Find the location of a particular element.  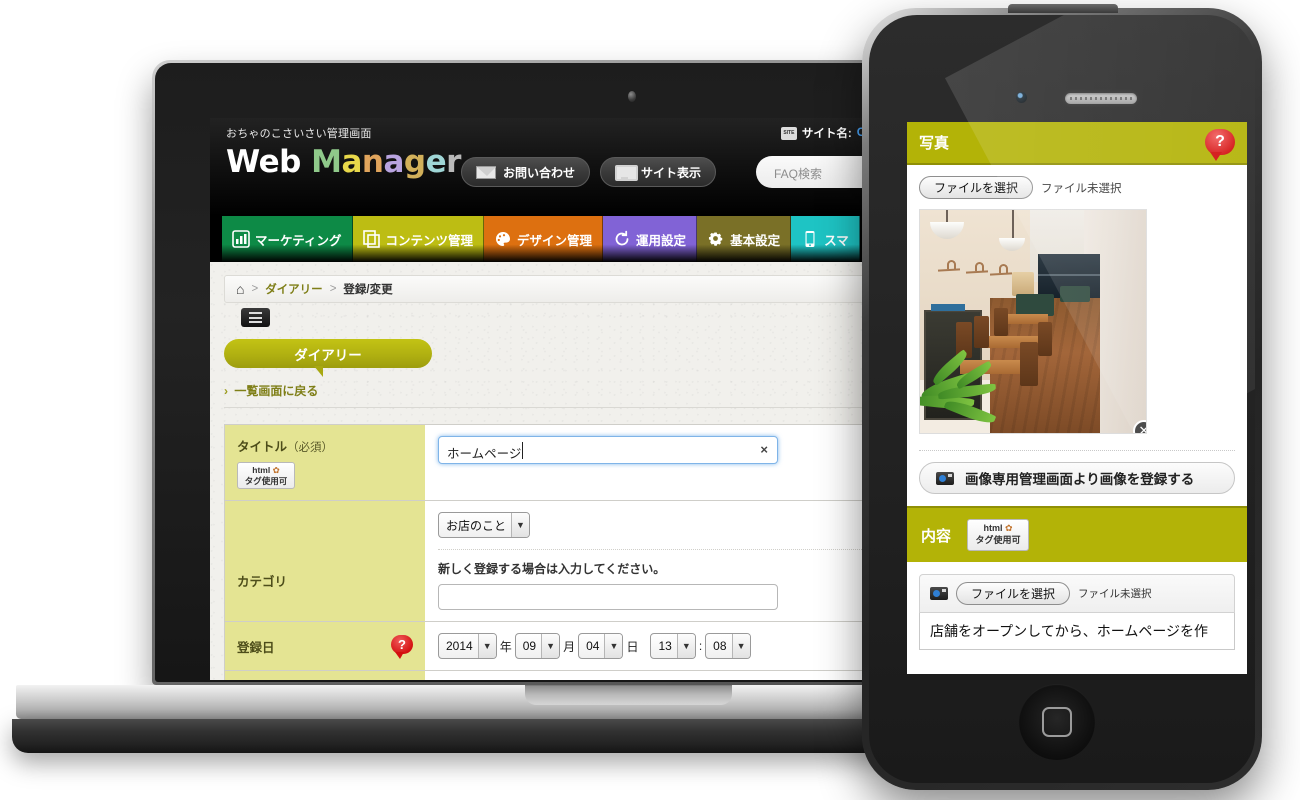

view-site-button: サイト表示 is located at coordinates (658, 172).